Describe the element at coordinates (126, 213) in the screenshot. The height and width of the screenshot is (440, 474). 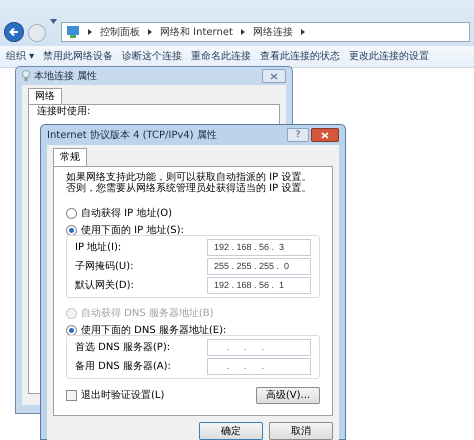
I see `radio-label: 自动获得 IP 地址(O)` at that location.